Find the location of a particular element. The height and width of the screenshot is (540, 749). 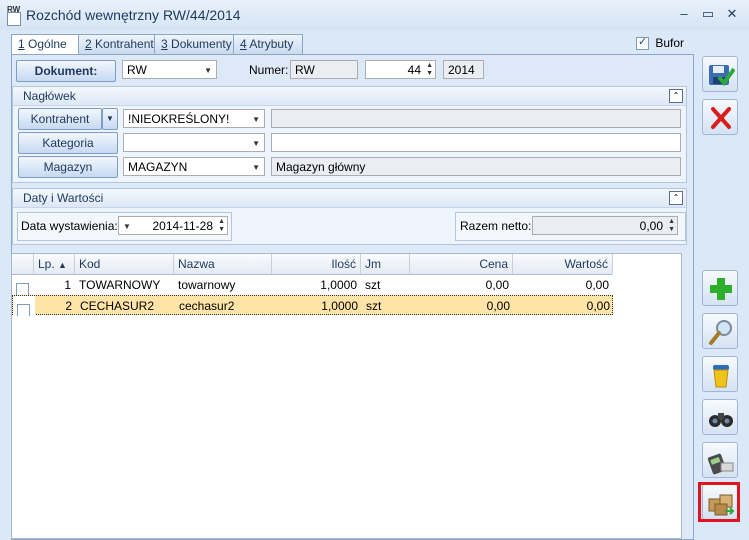

select-column-header is located at coordinates (23, 264).